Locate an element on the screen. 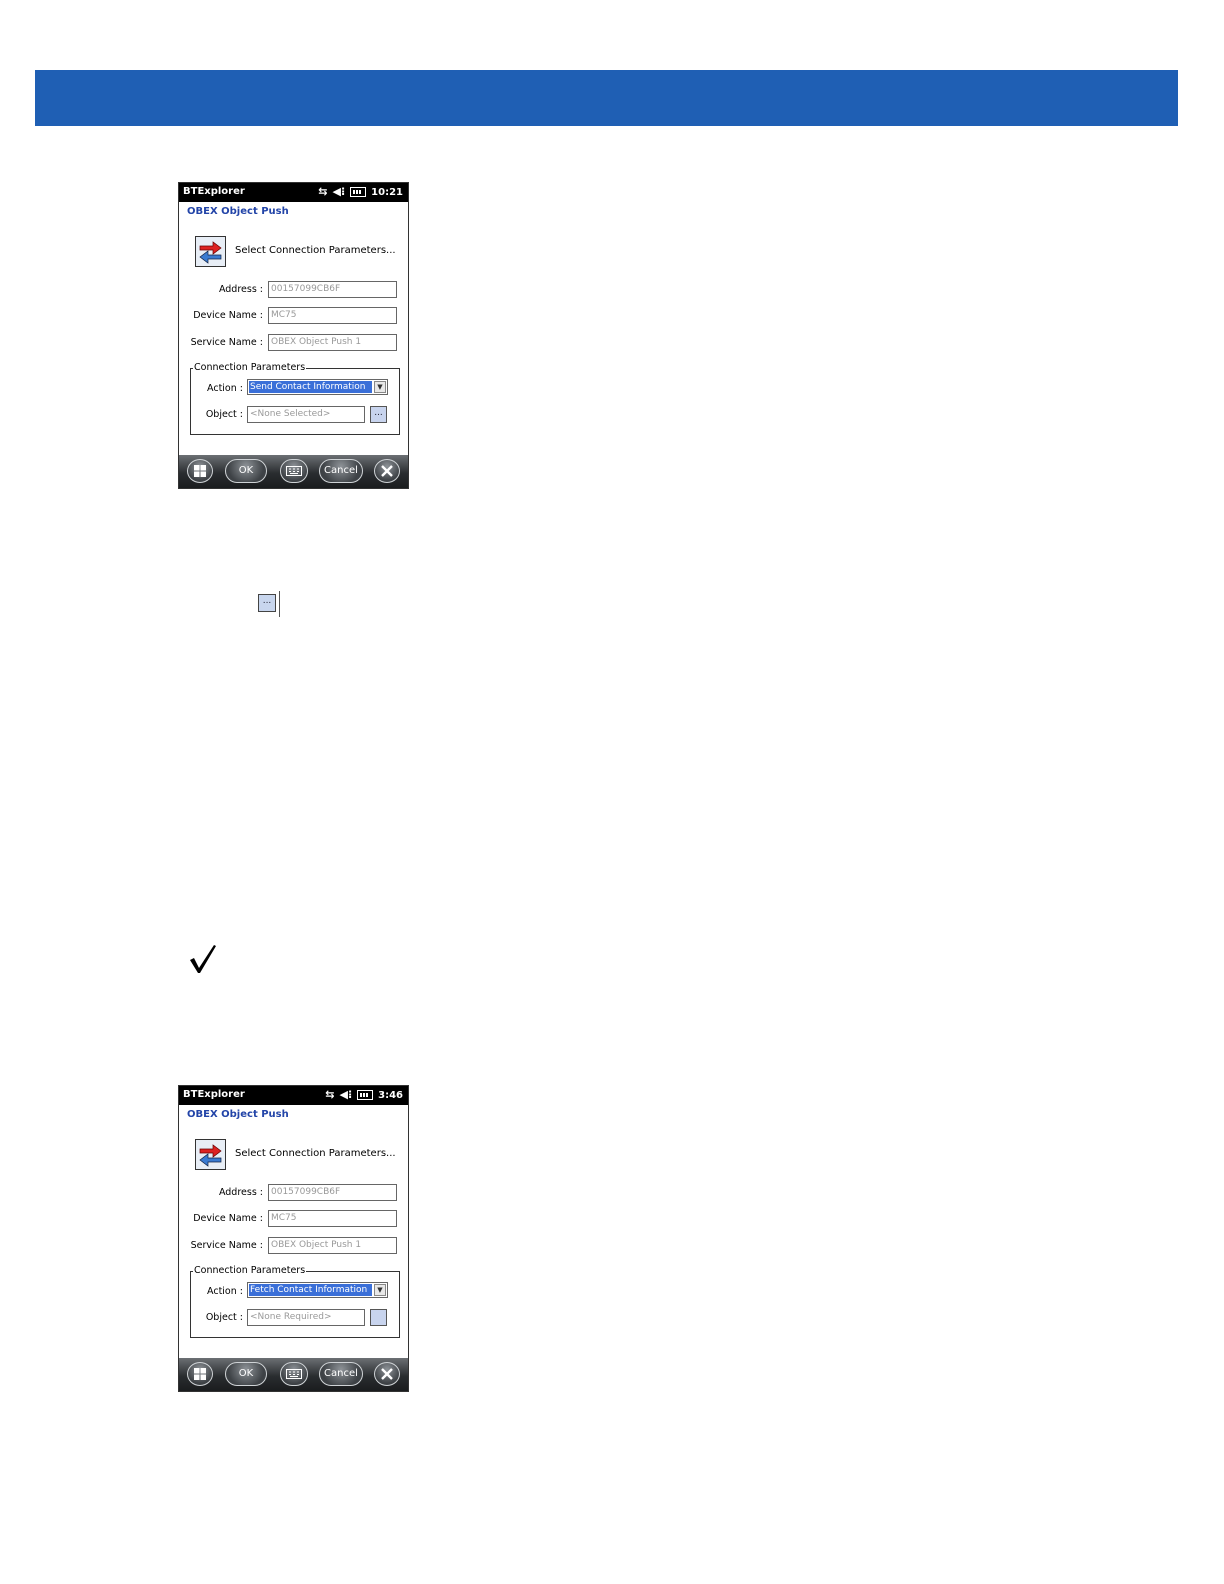 The image size is (1224, 1584). action-dropdown: Fetch Contact Information ▼ is located at coordinates (317, 1290).